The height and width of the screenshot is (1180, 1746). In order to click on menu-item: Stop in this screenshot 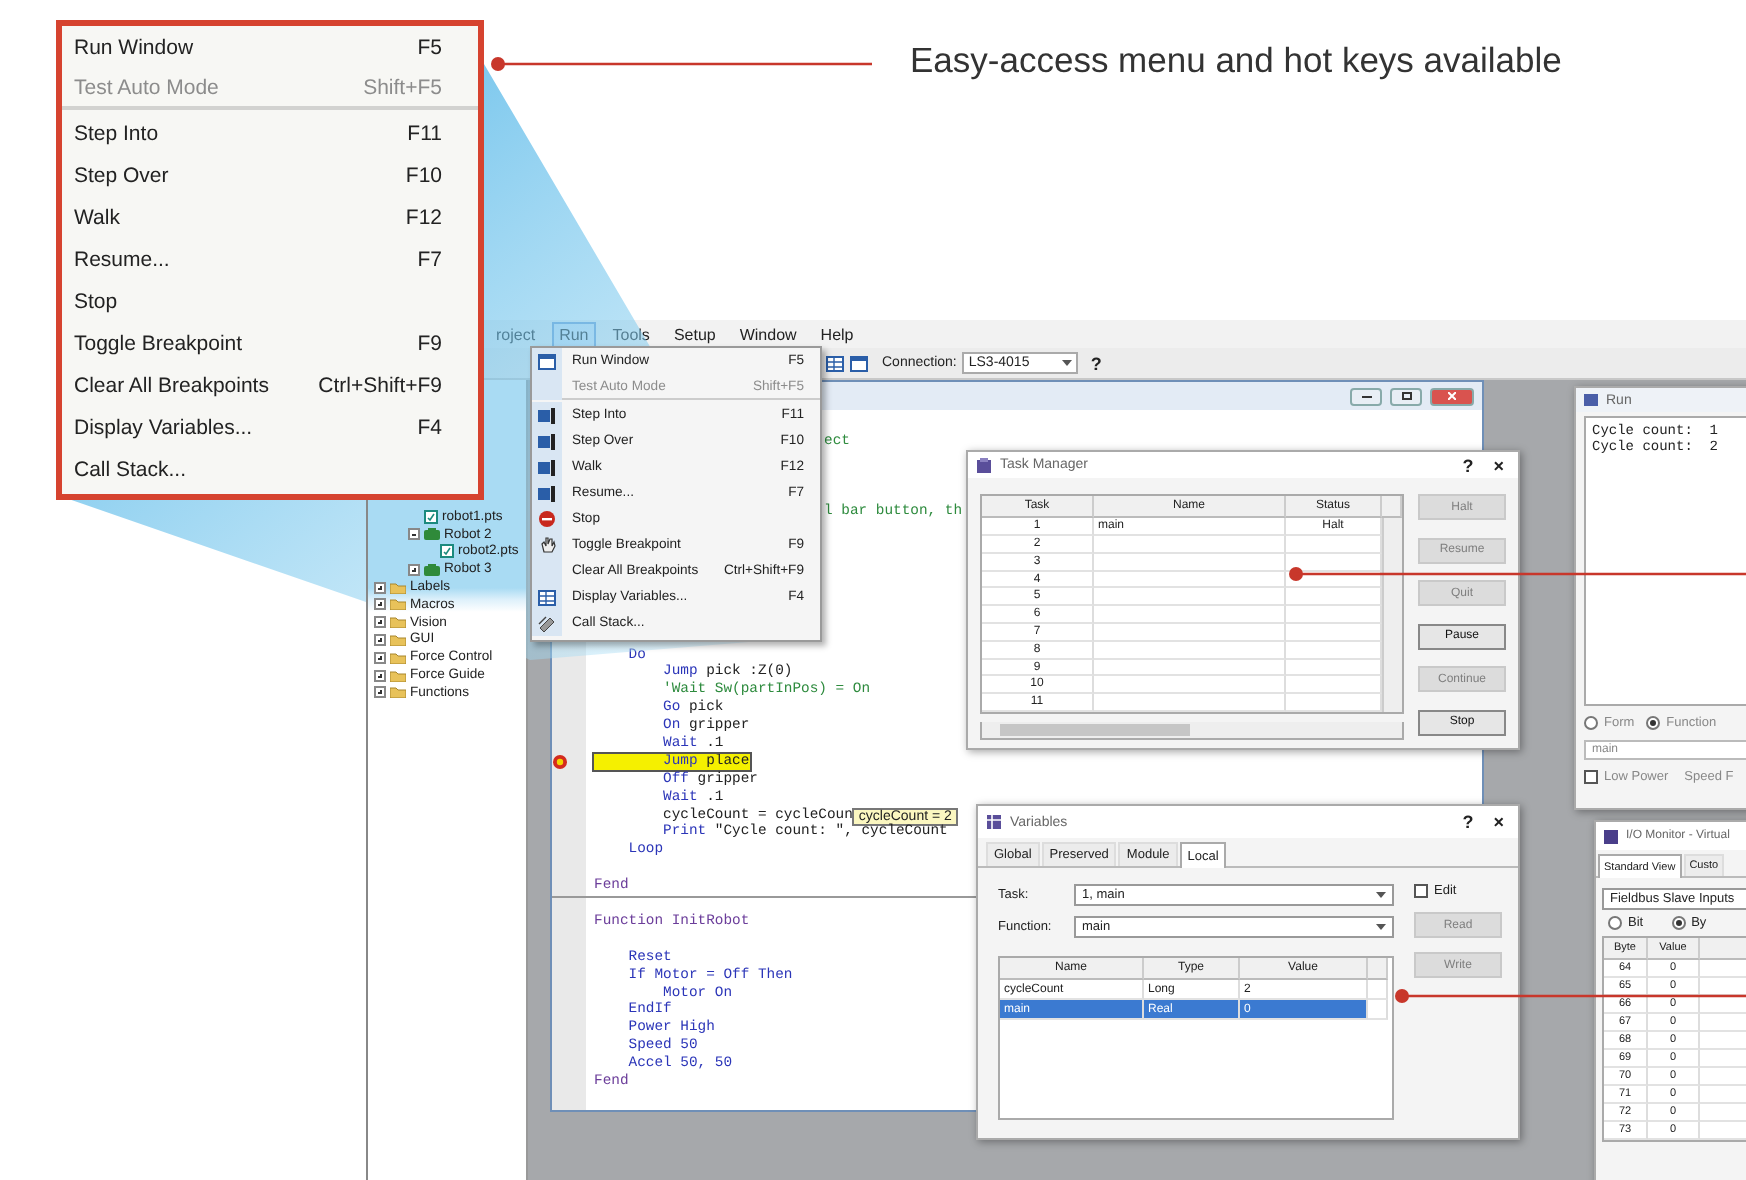, I will do `click(270, 301)`.